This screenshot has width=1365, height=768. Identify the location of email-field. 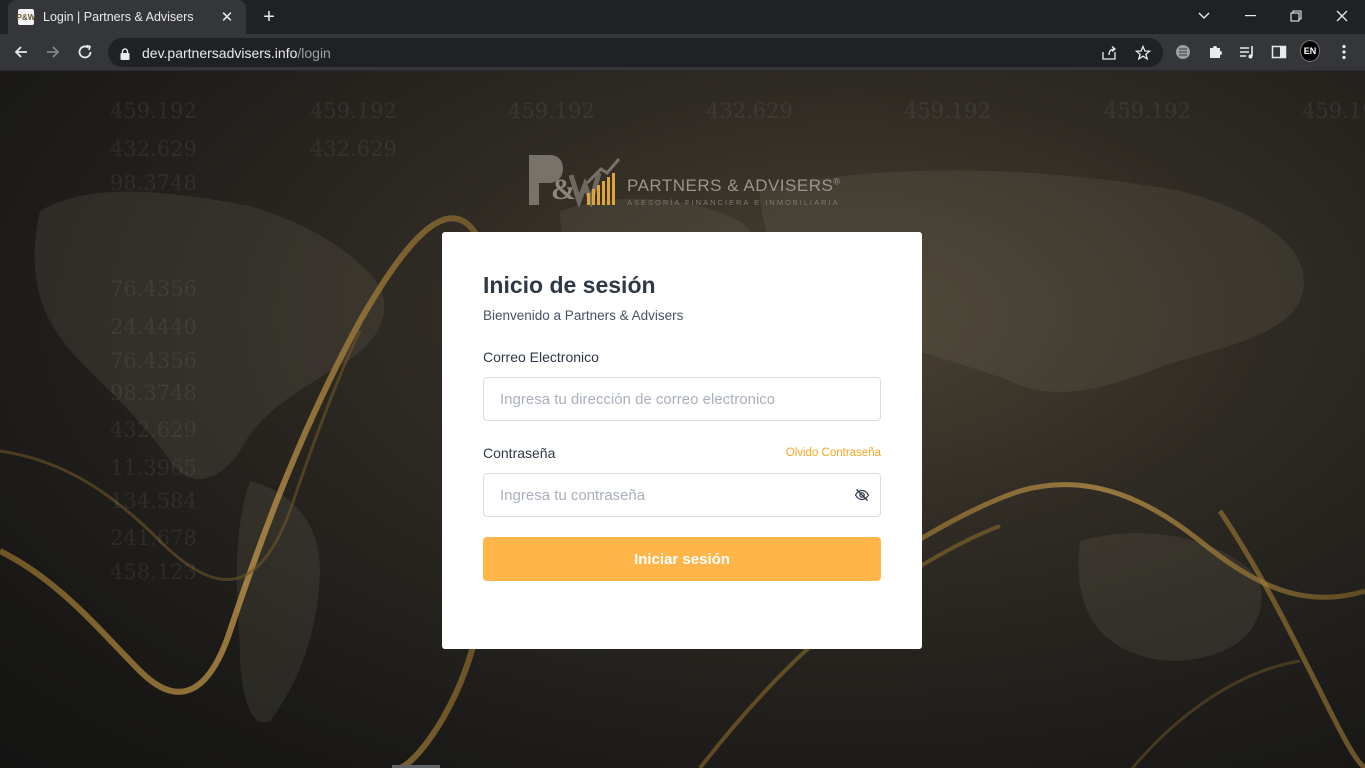
(682, 399).